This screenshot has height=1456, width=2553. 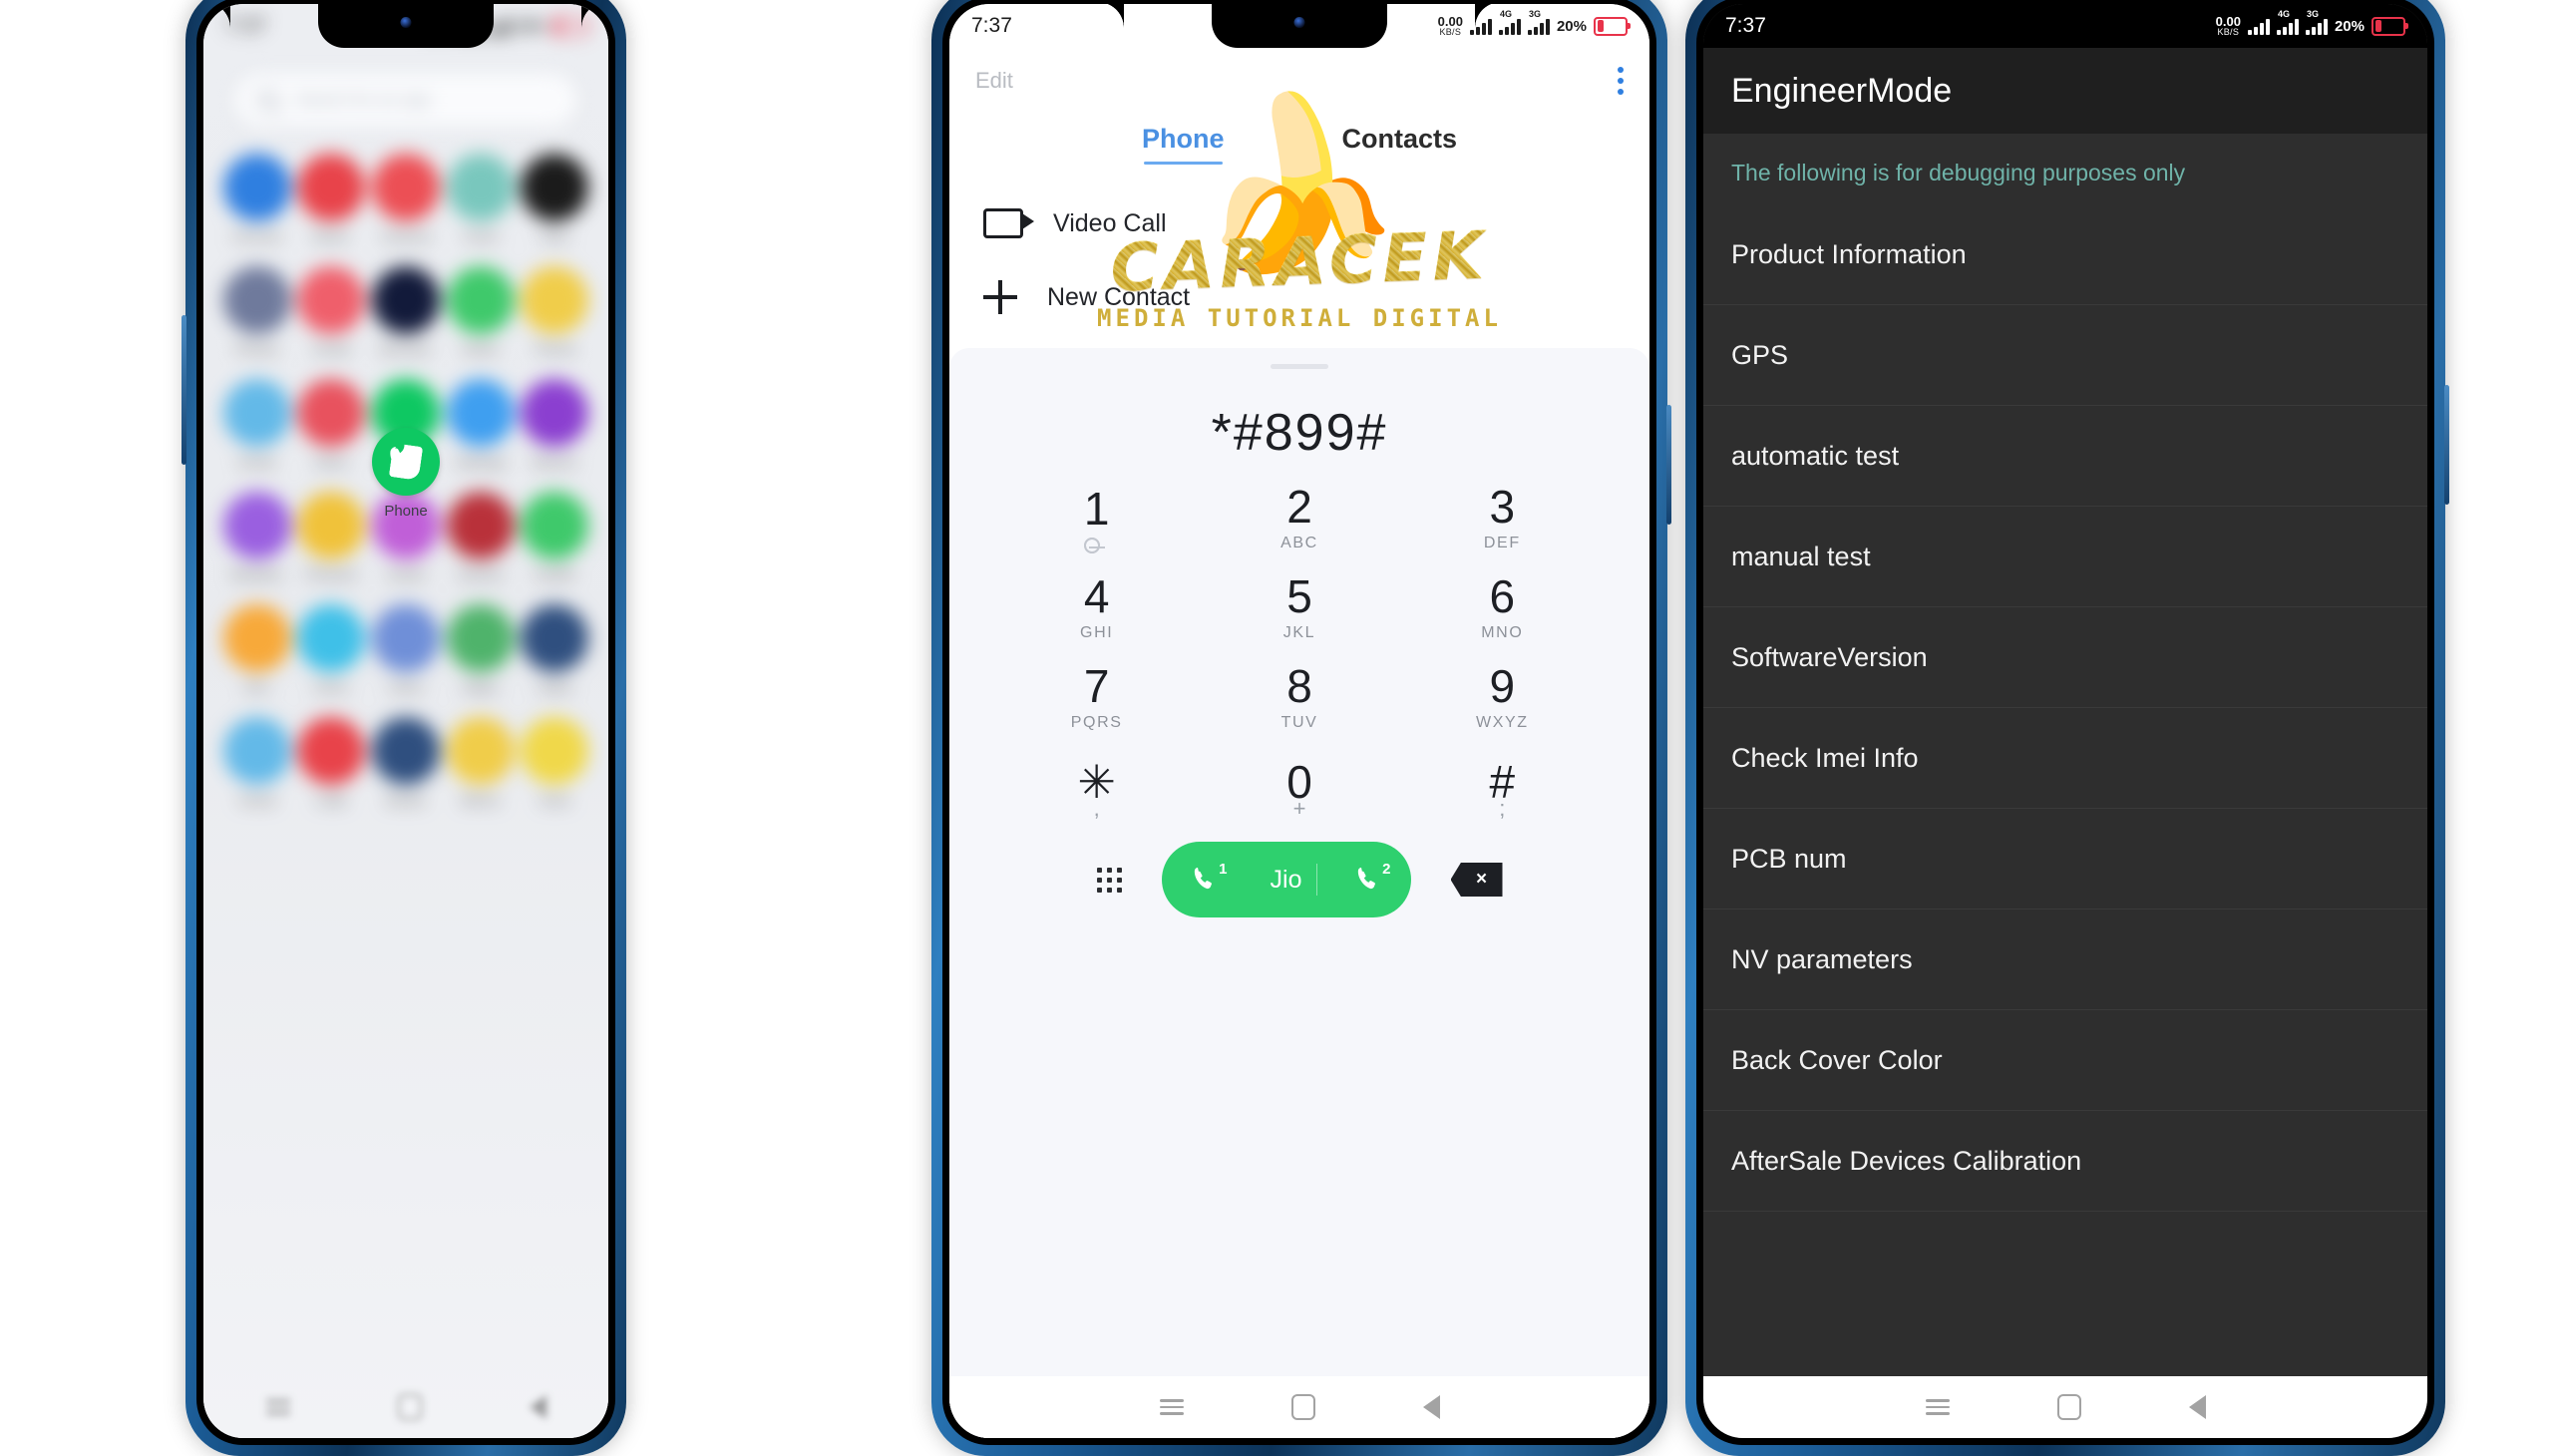 I want to click on app-icon-4: Files, so click(x=555, y=199).